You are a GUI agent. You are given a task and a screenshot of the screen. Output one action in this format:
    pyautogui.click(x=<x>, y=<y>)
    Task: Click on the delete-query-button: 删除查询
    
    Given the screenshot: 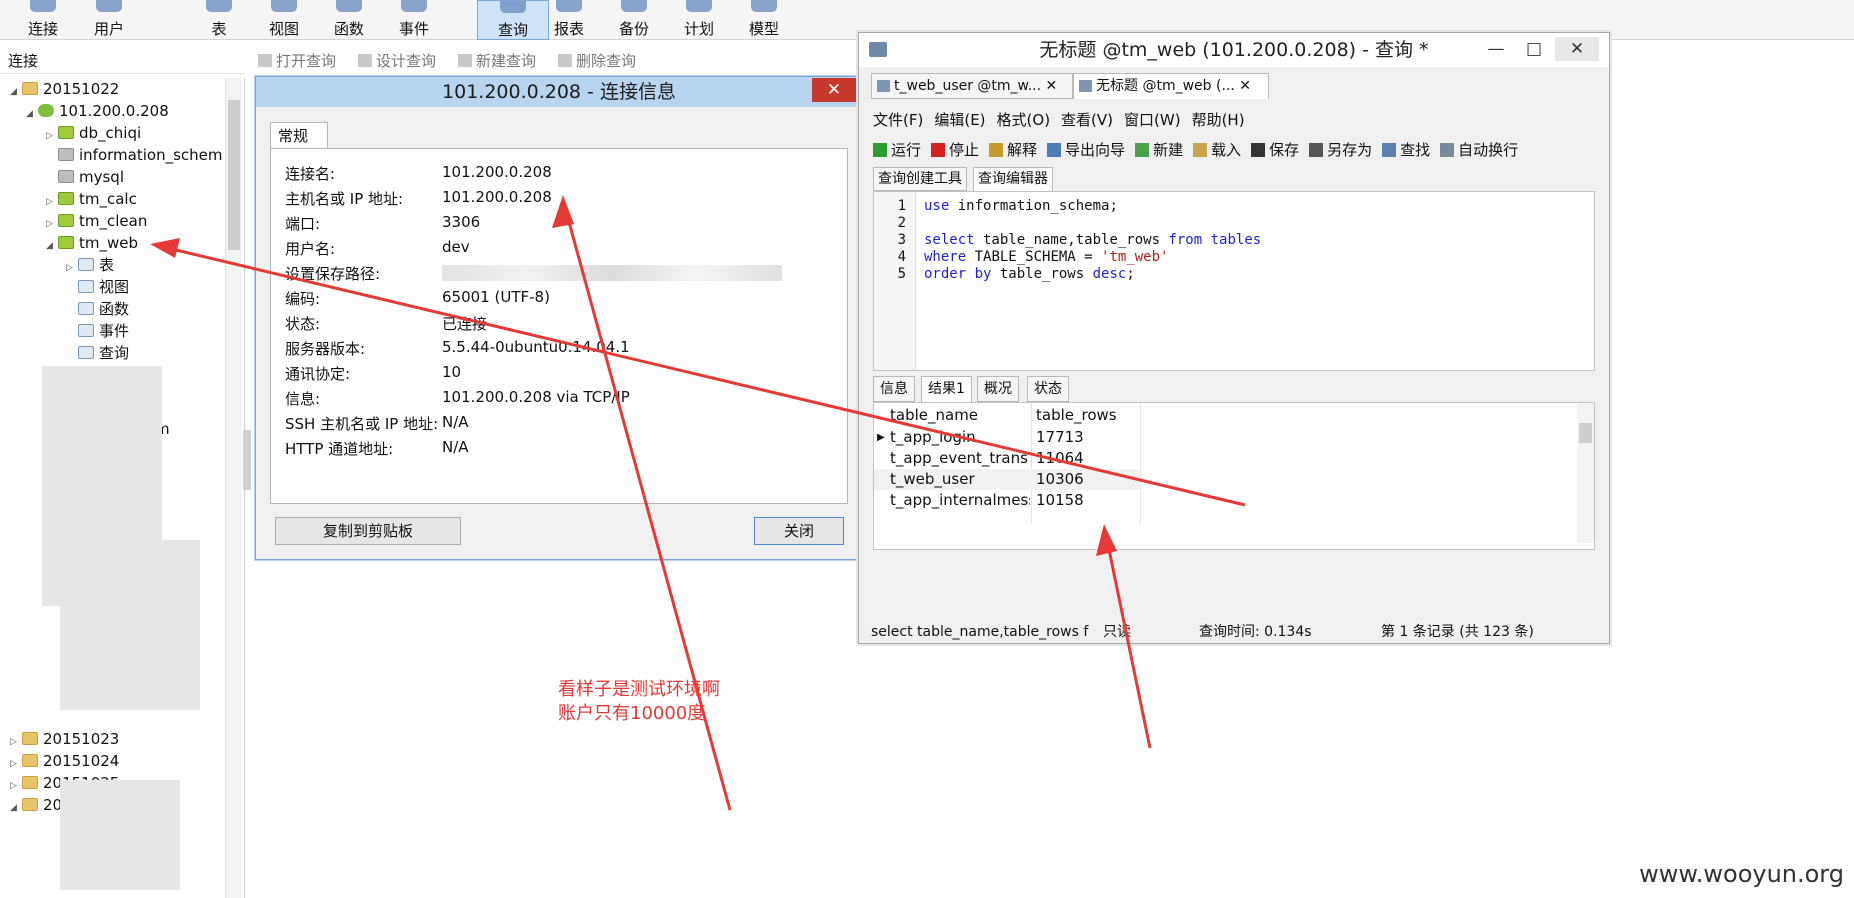 What is the action you would take?
    pyautogui.click(x=597, y=60)
    